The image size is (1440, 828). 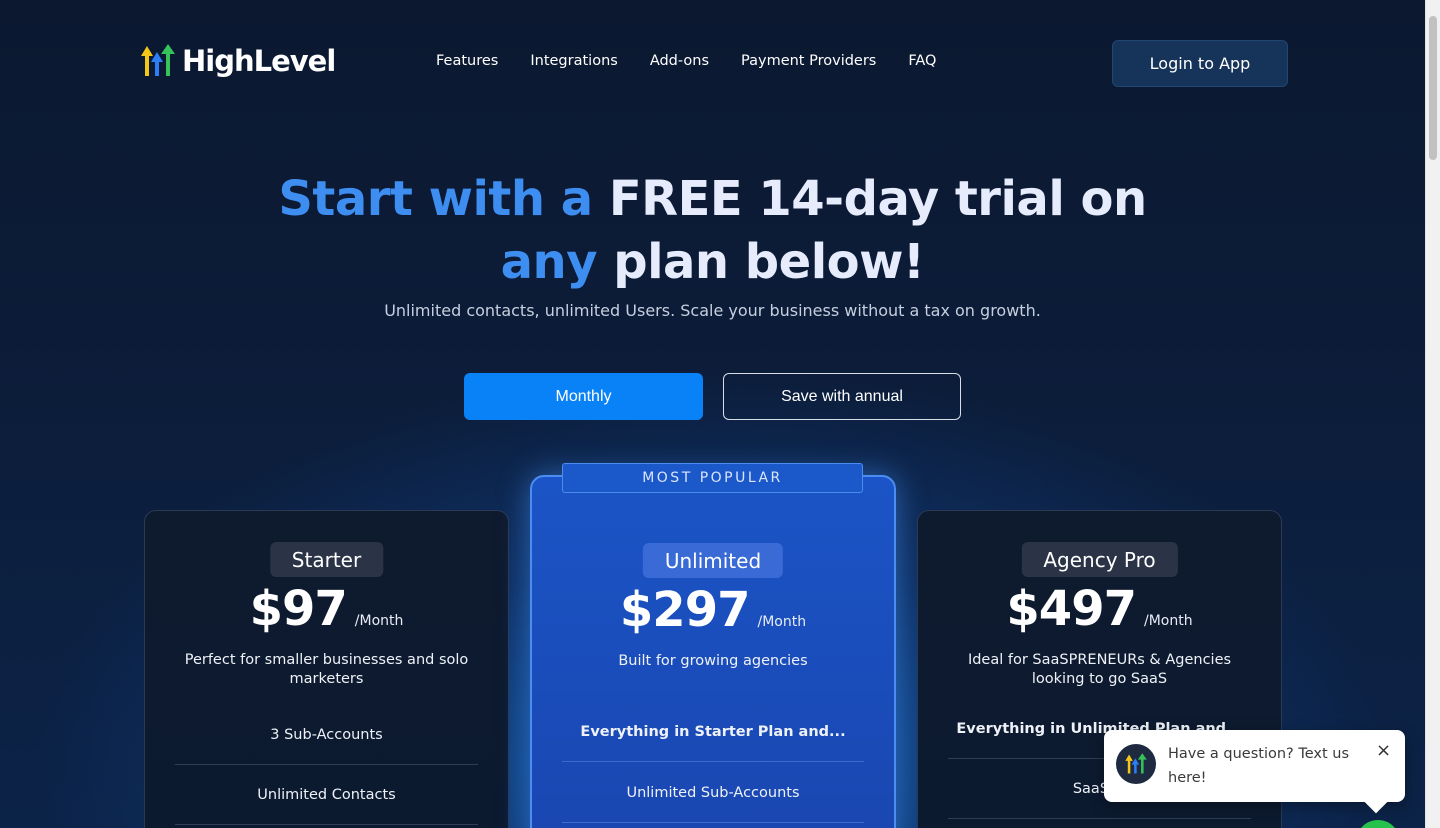 I want to click on price-row: $497 /Month, so click(x=1099, y=609).